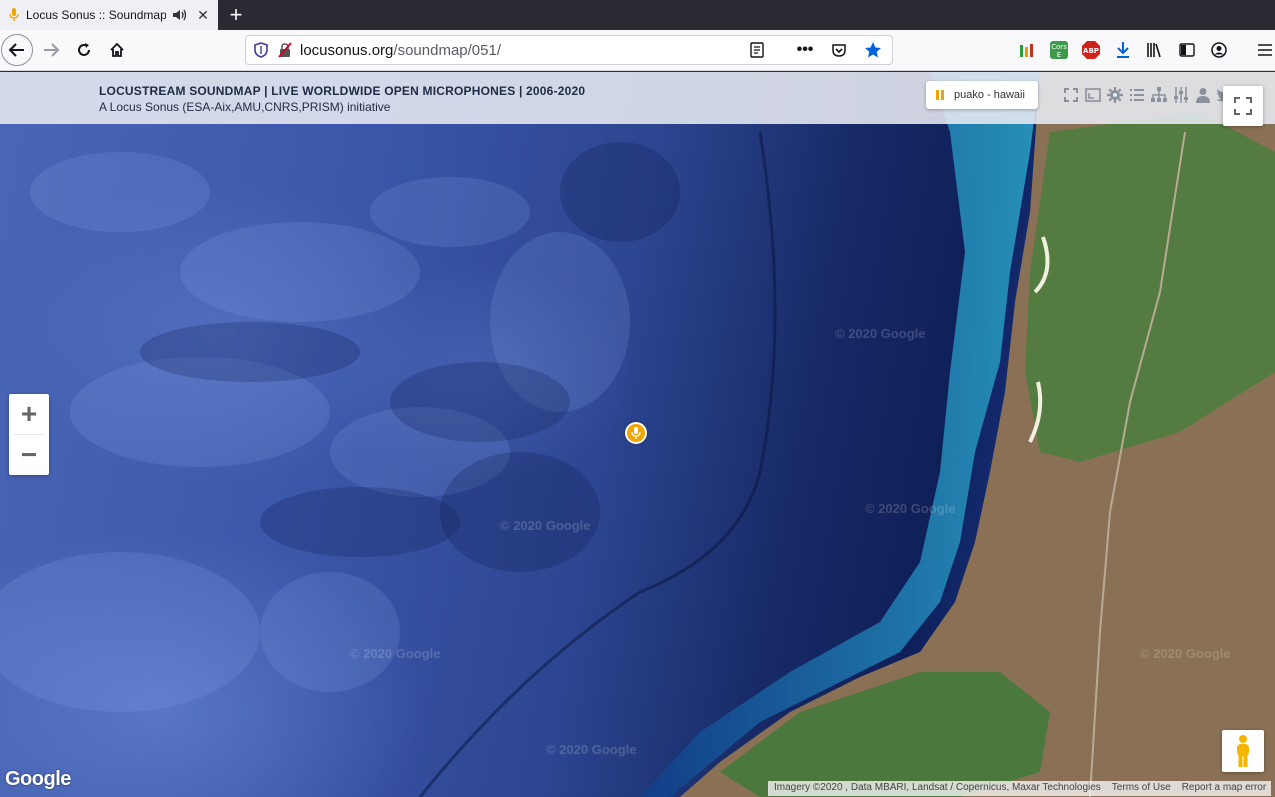 Image resolution: width=1275 pixels, height=797 pixels. I want to click on forward-button, so click(51, 50).